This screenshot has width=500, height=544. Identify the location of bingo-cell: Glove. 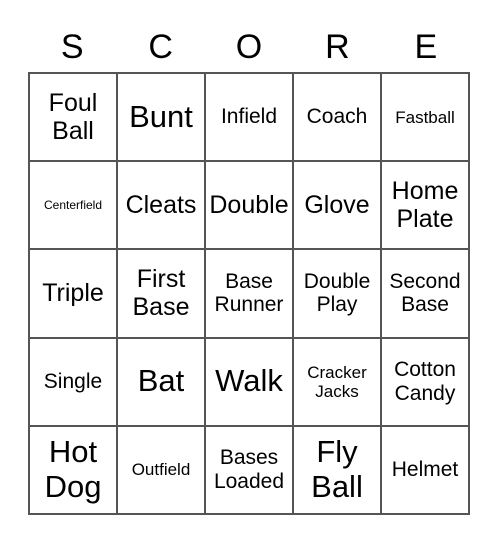
(338, 206).